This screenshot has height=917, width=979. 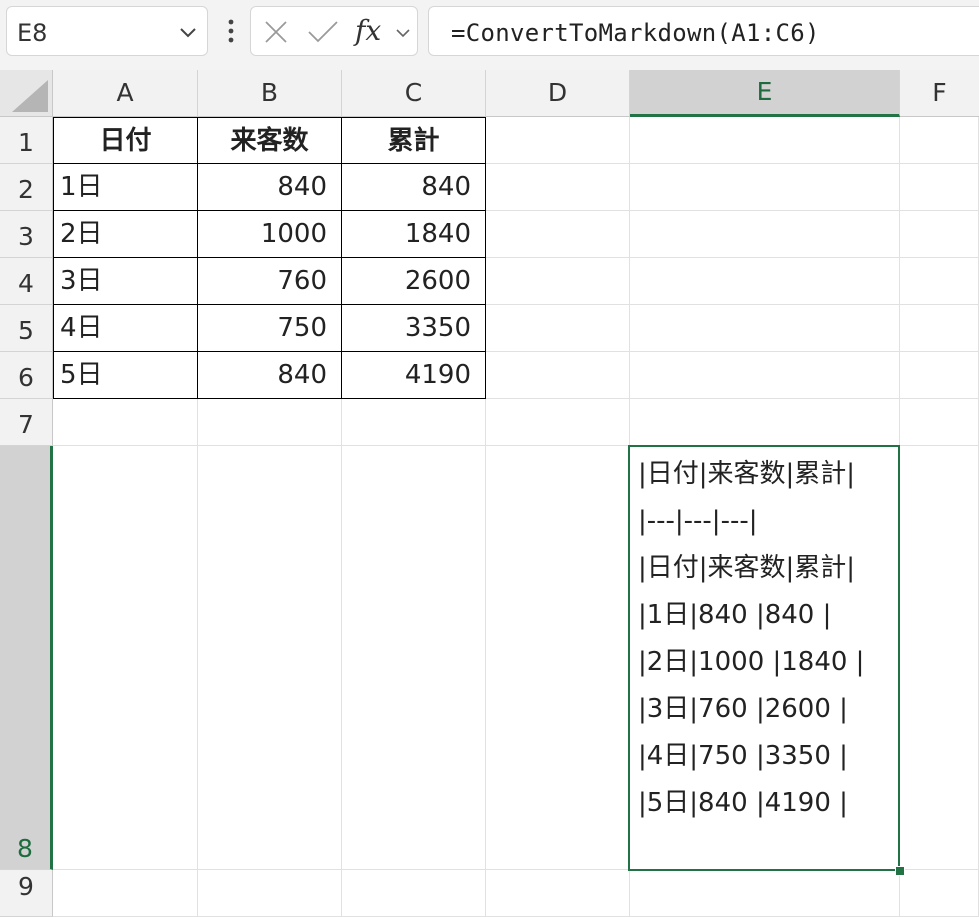 I want to click on row-header-5: 5, so click(x=26, y=328).